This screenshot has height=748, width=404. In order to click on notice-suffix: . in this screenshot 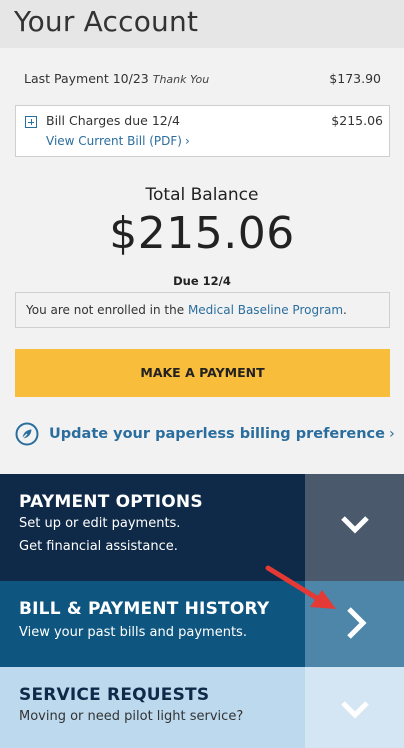, I will do `click(345, 310)`.